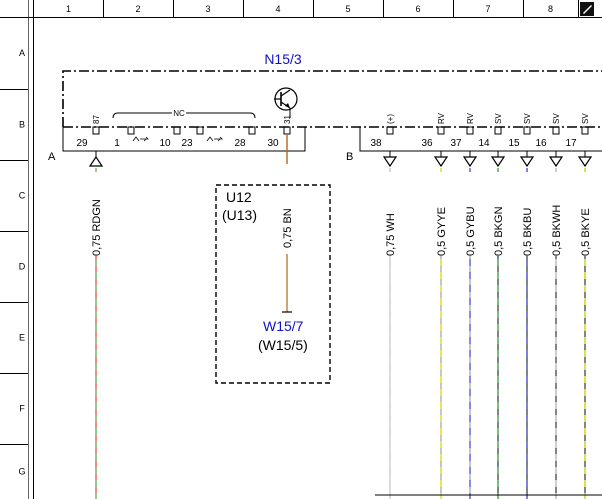  What do you see at coordinates (22, 196) in the screenshot?
I see `row-label: C` at bounding box center [22, 196].